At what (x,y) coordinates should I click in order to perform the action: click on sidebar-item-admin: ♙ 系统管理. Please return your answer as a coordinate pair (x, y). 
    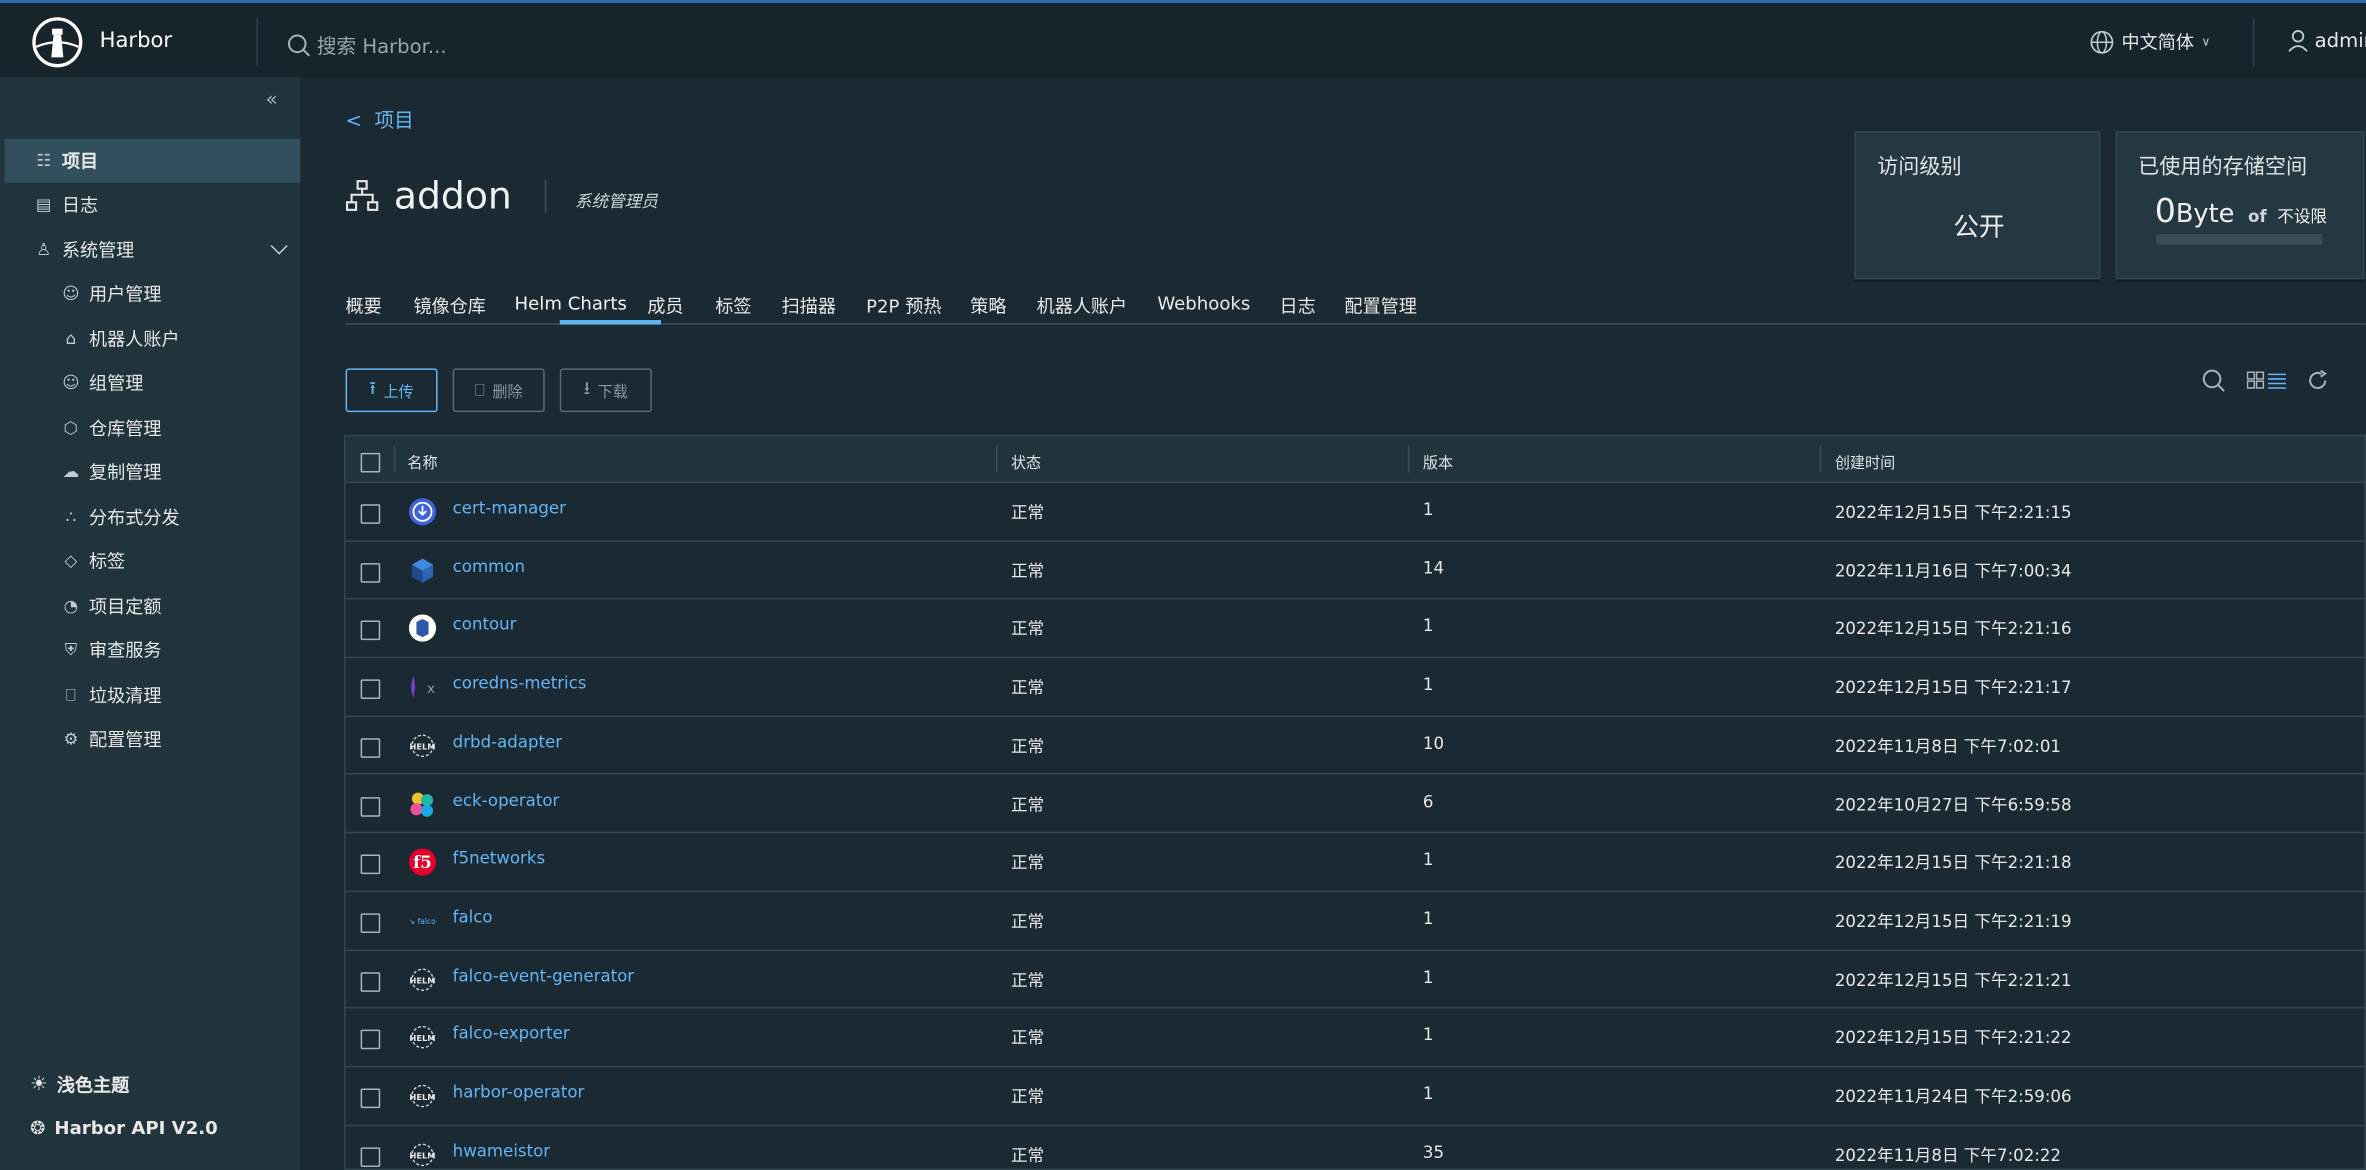
    Looking at the image, I should click on (153, 250).